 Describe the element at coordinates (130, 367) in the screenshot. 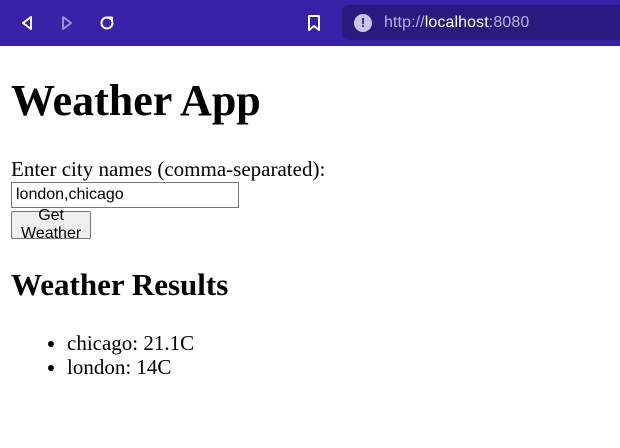

I see `result-item: london: 14C` at that location.